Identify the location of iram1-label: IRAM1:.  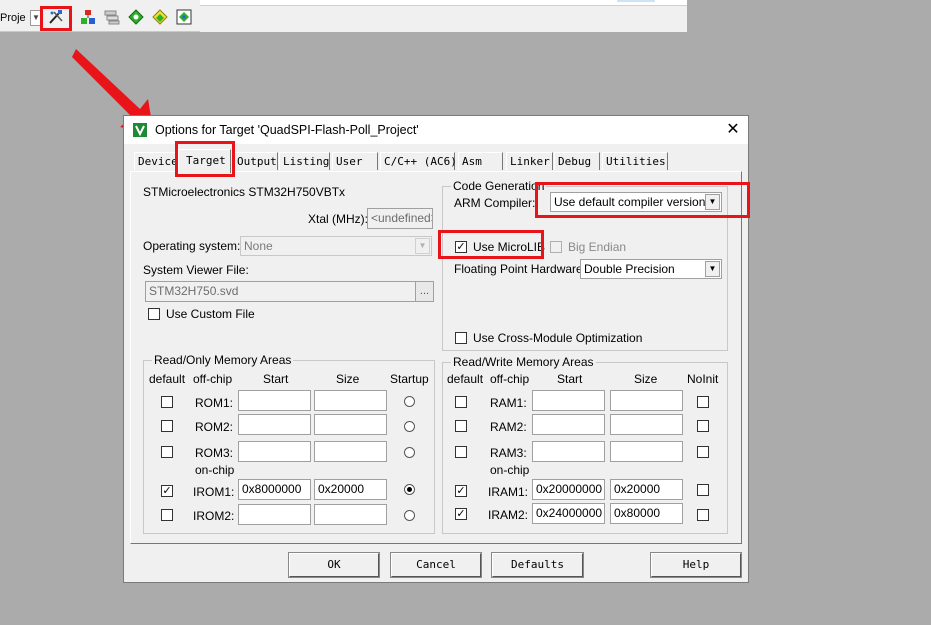
(508, 492).